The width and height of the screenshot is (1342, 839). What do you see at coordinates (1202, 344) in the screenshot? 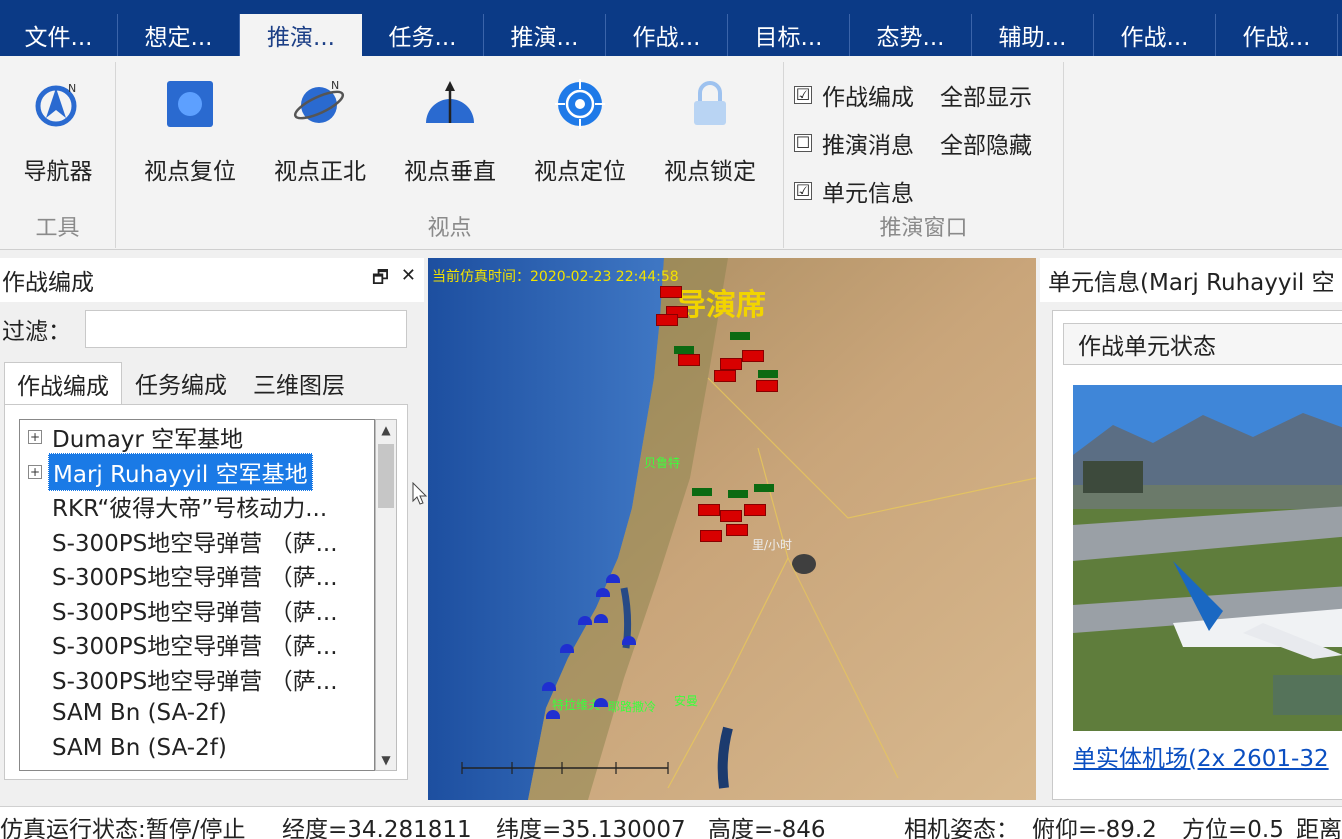
I see `unit-status-title: 作战单元状态` at bounding box center [1202, 344].